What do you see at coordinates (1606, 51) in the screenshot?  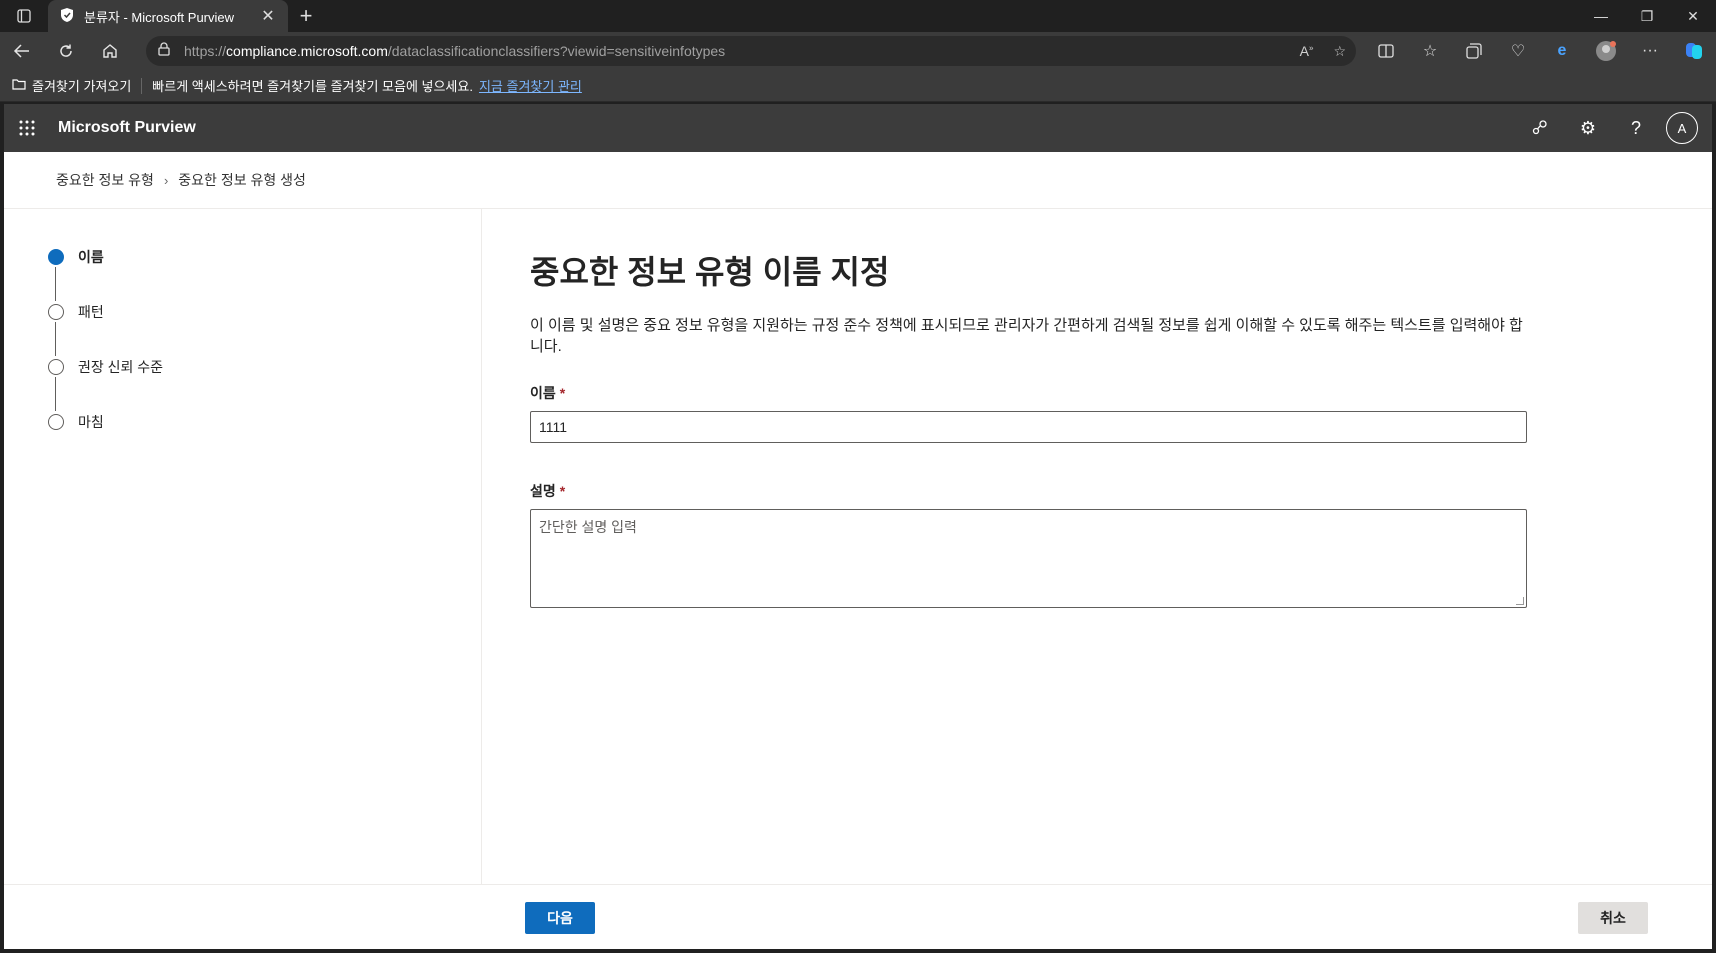 I see `profile-icon` at bounding box center [1606, 51].